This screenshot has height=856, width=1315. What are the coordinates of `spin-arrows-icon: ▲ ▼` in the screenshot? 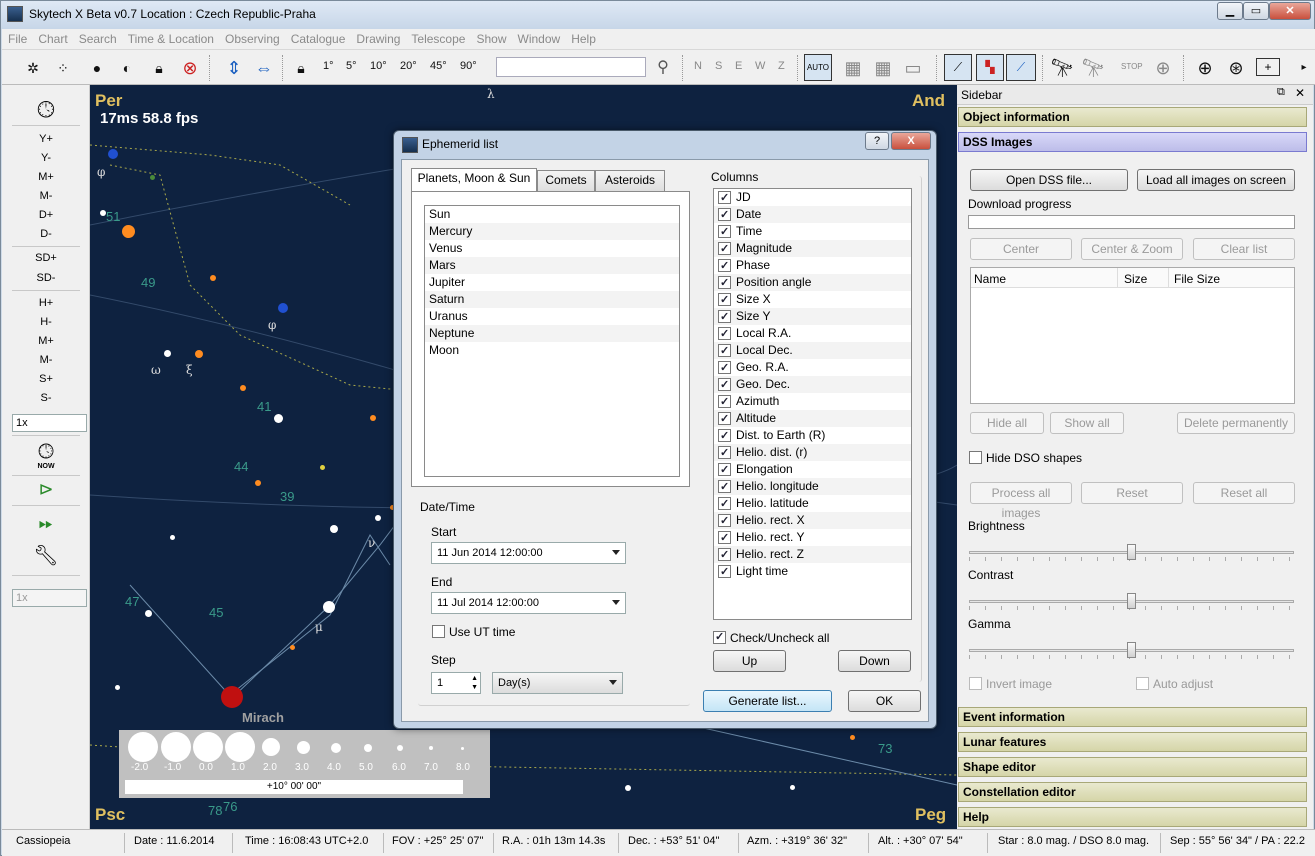 It's located at (474, 683).